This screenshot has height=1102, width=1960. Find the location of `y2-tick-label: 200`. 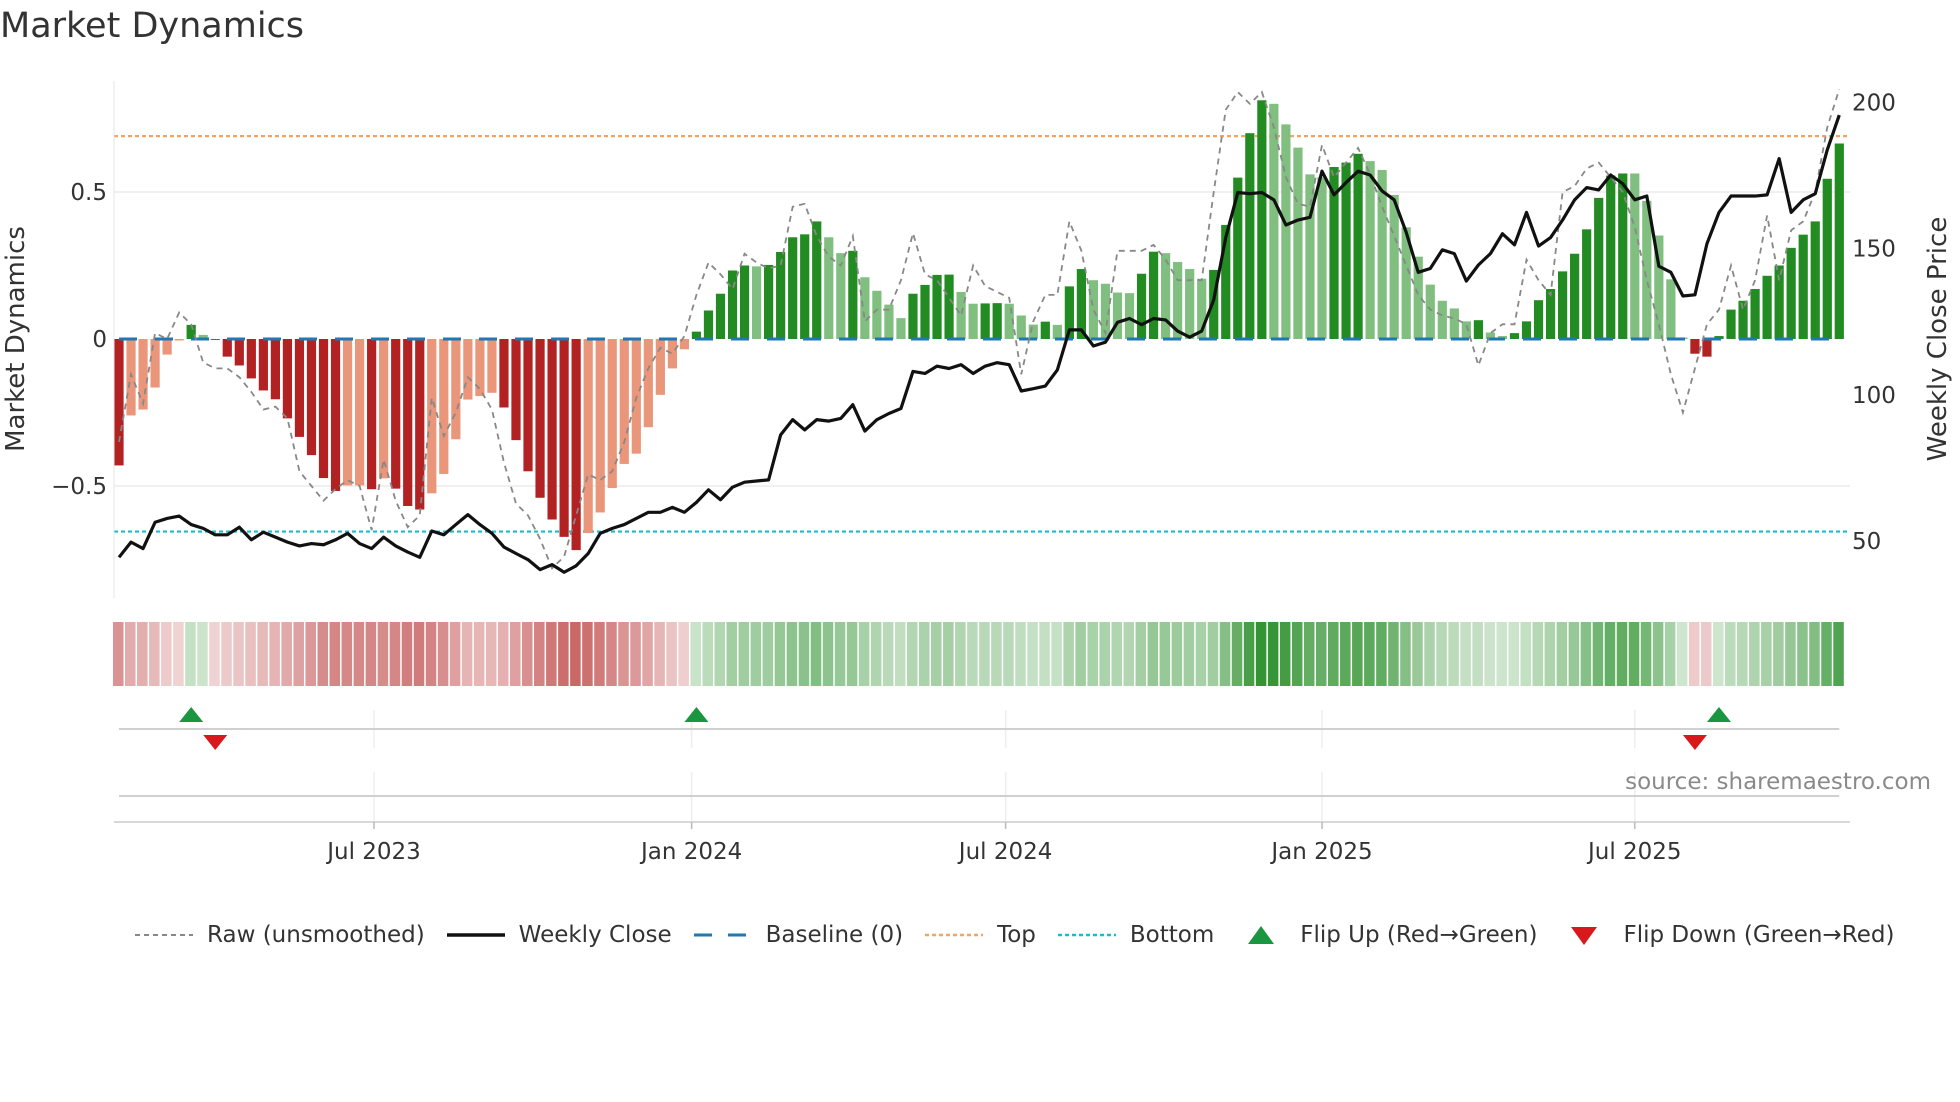

y2-tick-label: 200 is located at coordinates (1874, 104).